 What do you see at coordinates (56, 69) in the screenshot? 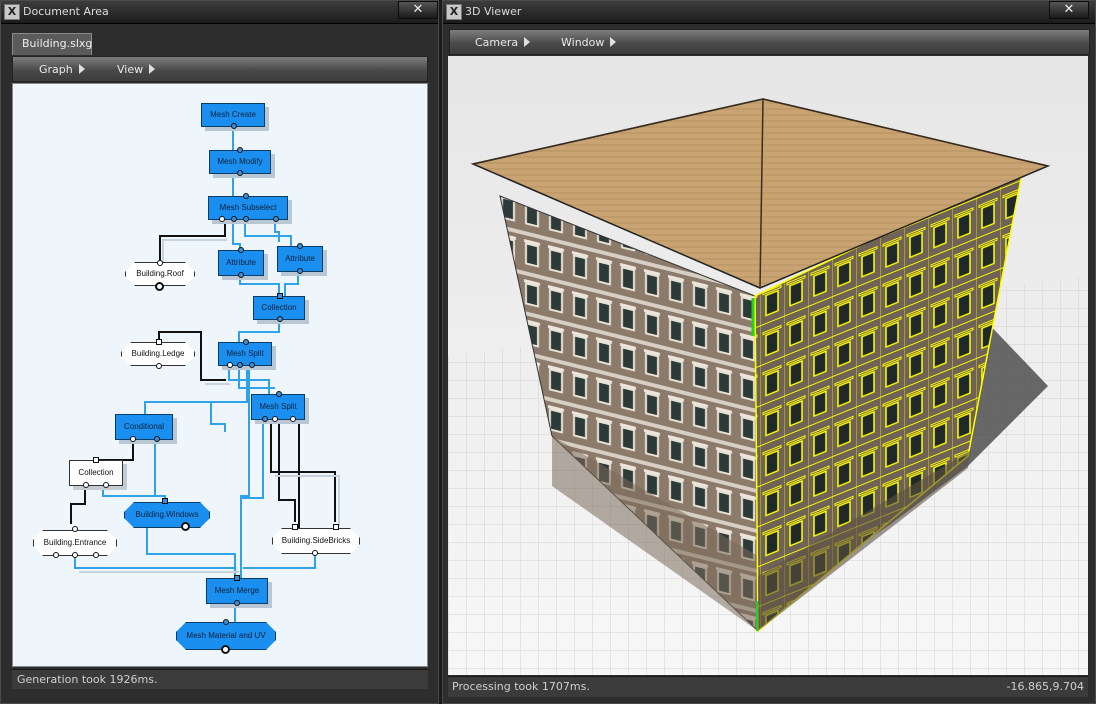
I see `menu-graph-label: Graph` at bounding box center [56, 69].